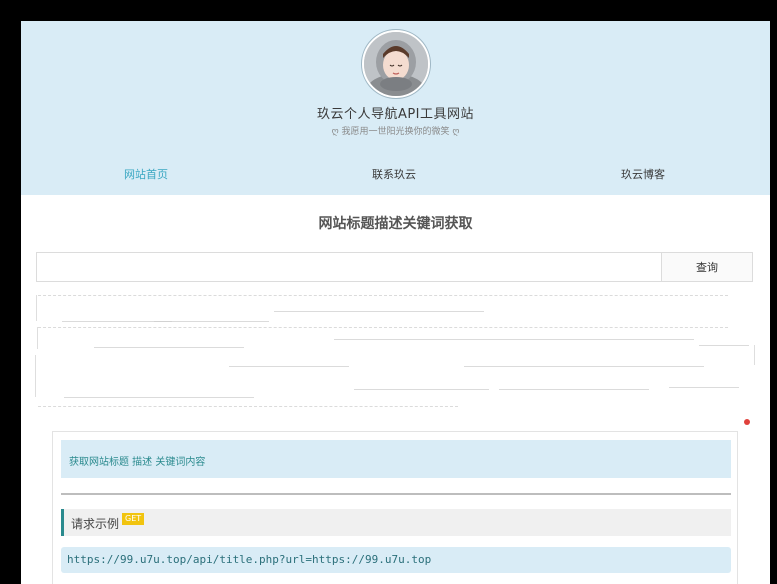 This screenshot has height=584, width=777. Describe the element at coordinates (395, 114) in the screenshot. I see `site-title: 玖云个人导航API工具网站` at that location.